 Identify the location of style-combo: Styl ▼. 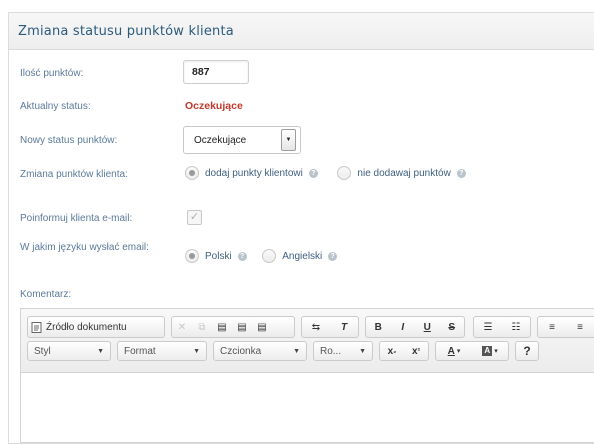
(69, 351).